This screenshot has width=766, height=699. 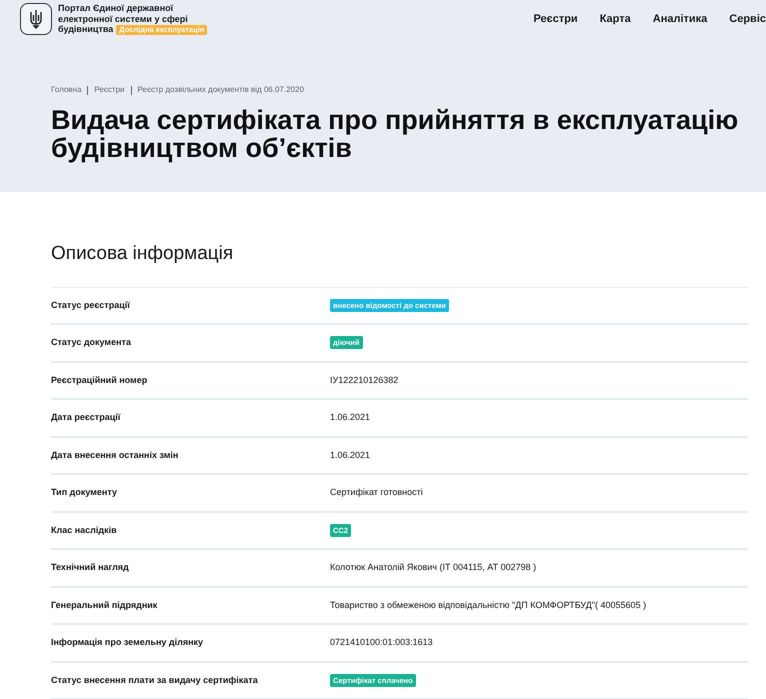 I want to click on section-title: Описова інформація, so click(x=142, y=254).